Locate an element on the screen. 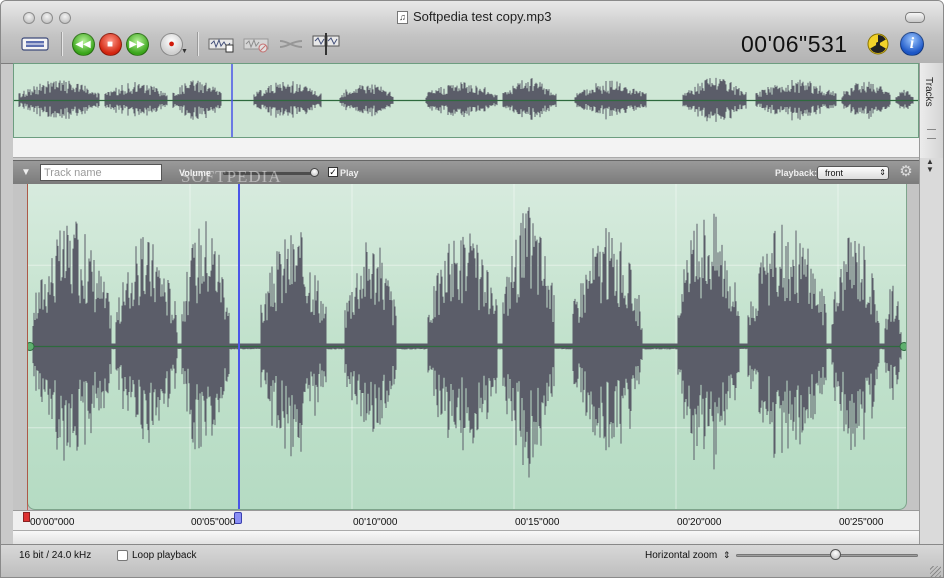 The width and height of the screenshot is (944, 578). audio-format-text: 16 bit / 24.0 kHz is located at coordinates (55, 555).